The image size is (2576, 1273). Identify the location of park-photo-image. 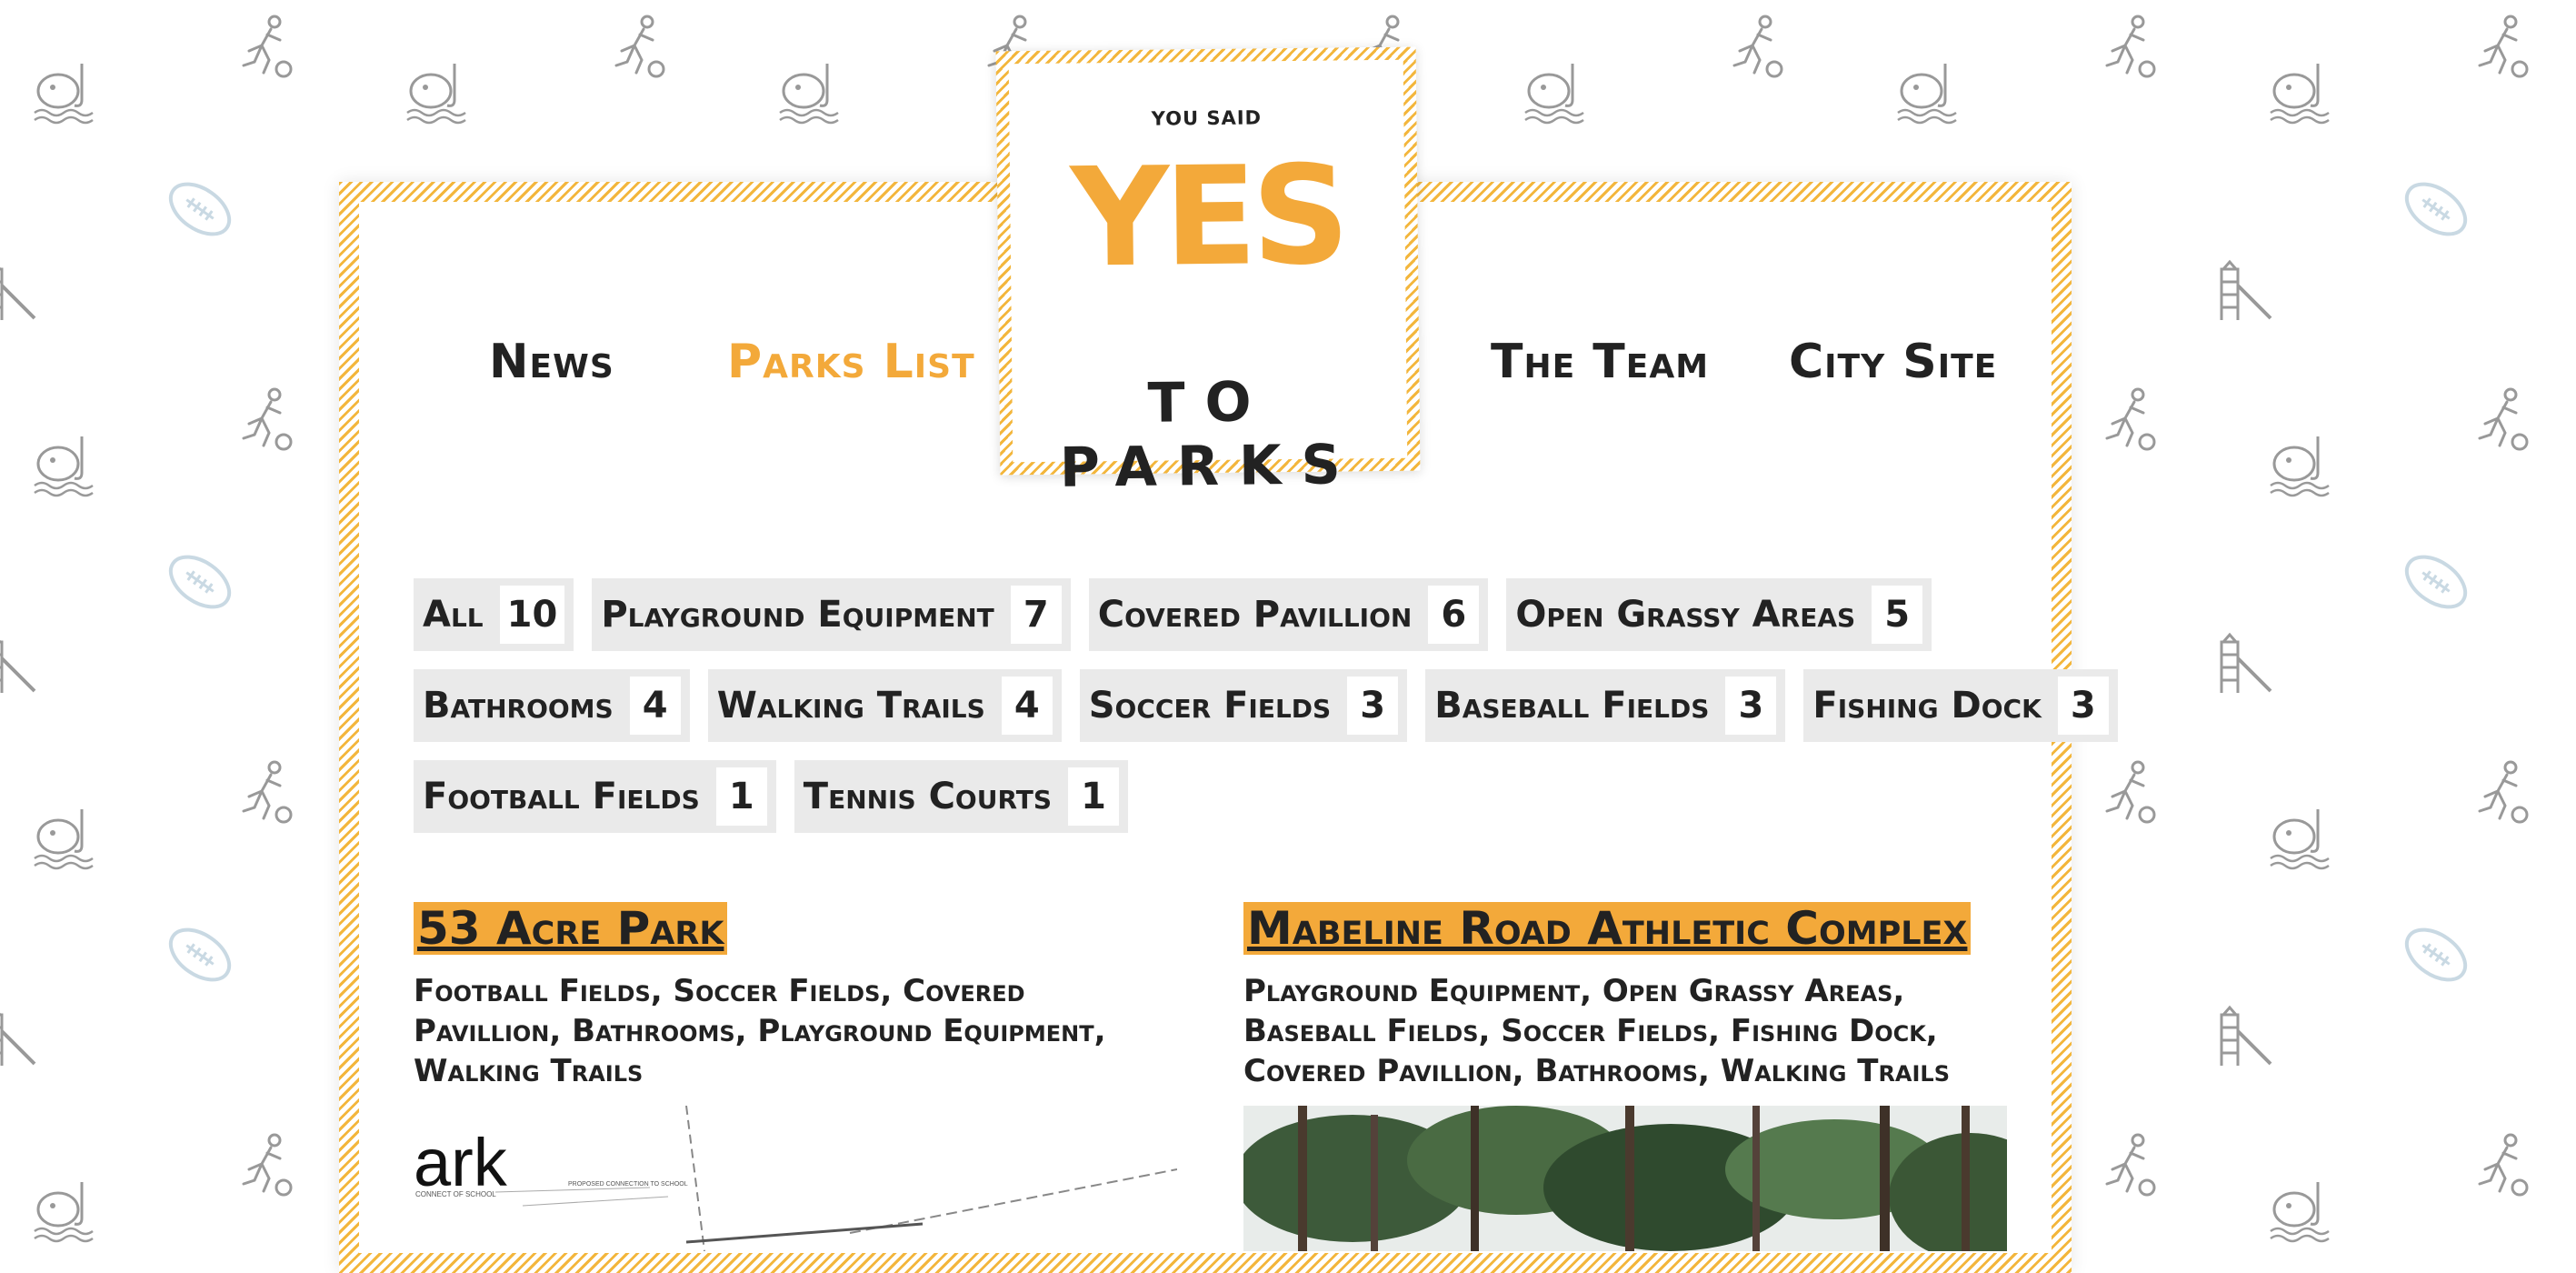
(1625, 1178).